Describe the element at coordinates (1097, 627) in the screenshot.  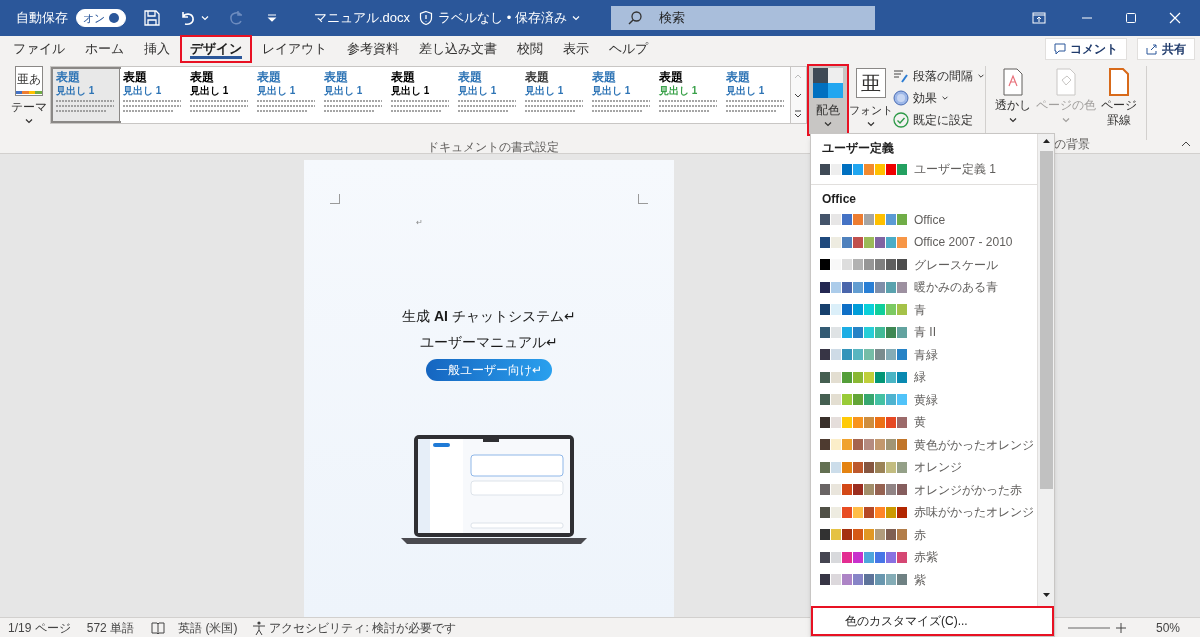
I see `zoom-slider-icon` at that location.